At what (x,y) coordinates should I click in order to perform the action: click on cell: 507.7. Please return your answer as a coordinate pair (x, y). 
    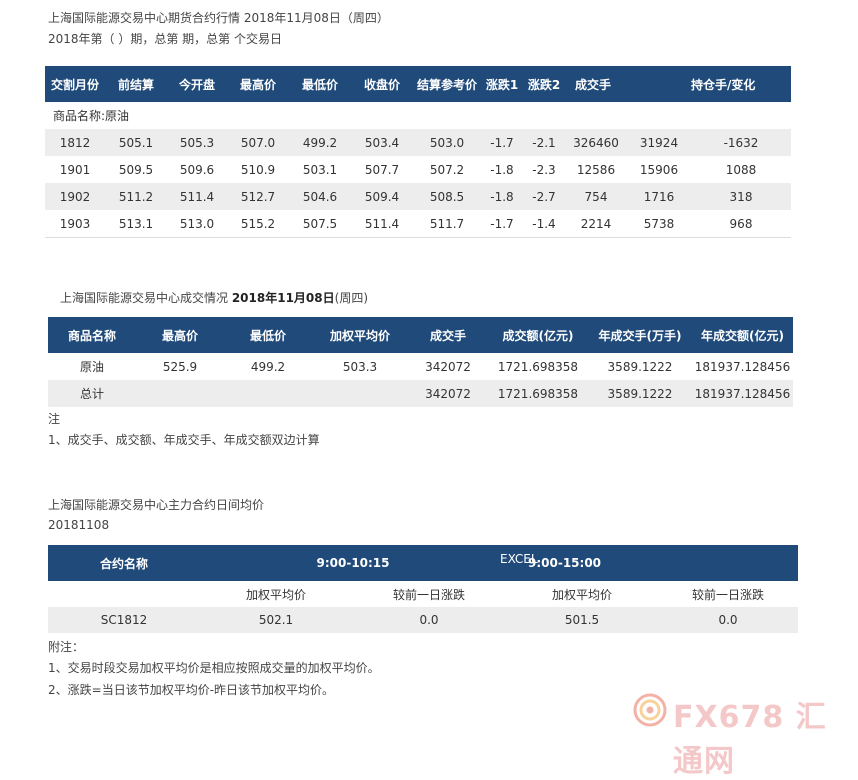
    Looking at the image, I should click on (382, 169).